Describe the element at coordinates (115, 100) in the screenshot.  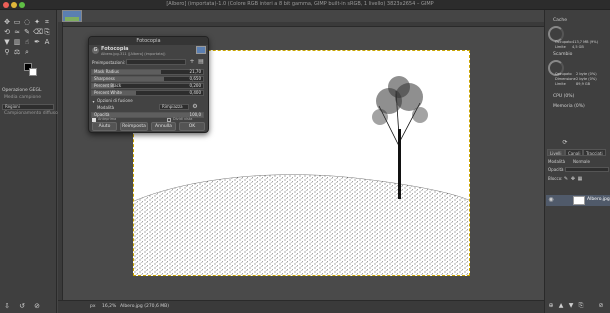
I see `blend-options-section: Opzioni di fusione` at that location.